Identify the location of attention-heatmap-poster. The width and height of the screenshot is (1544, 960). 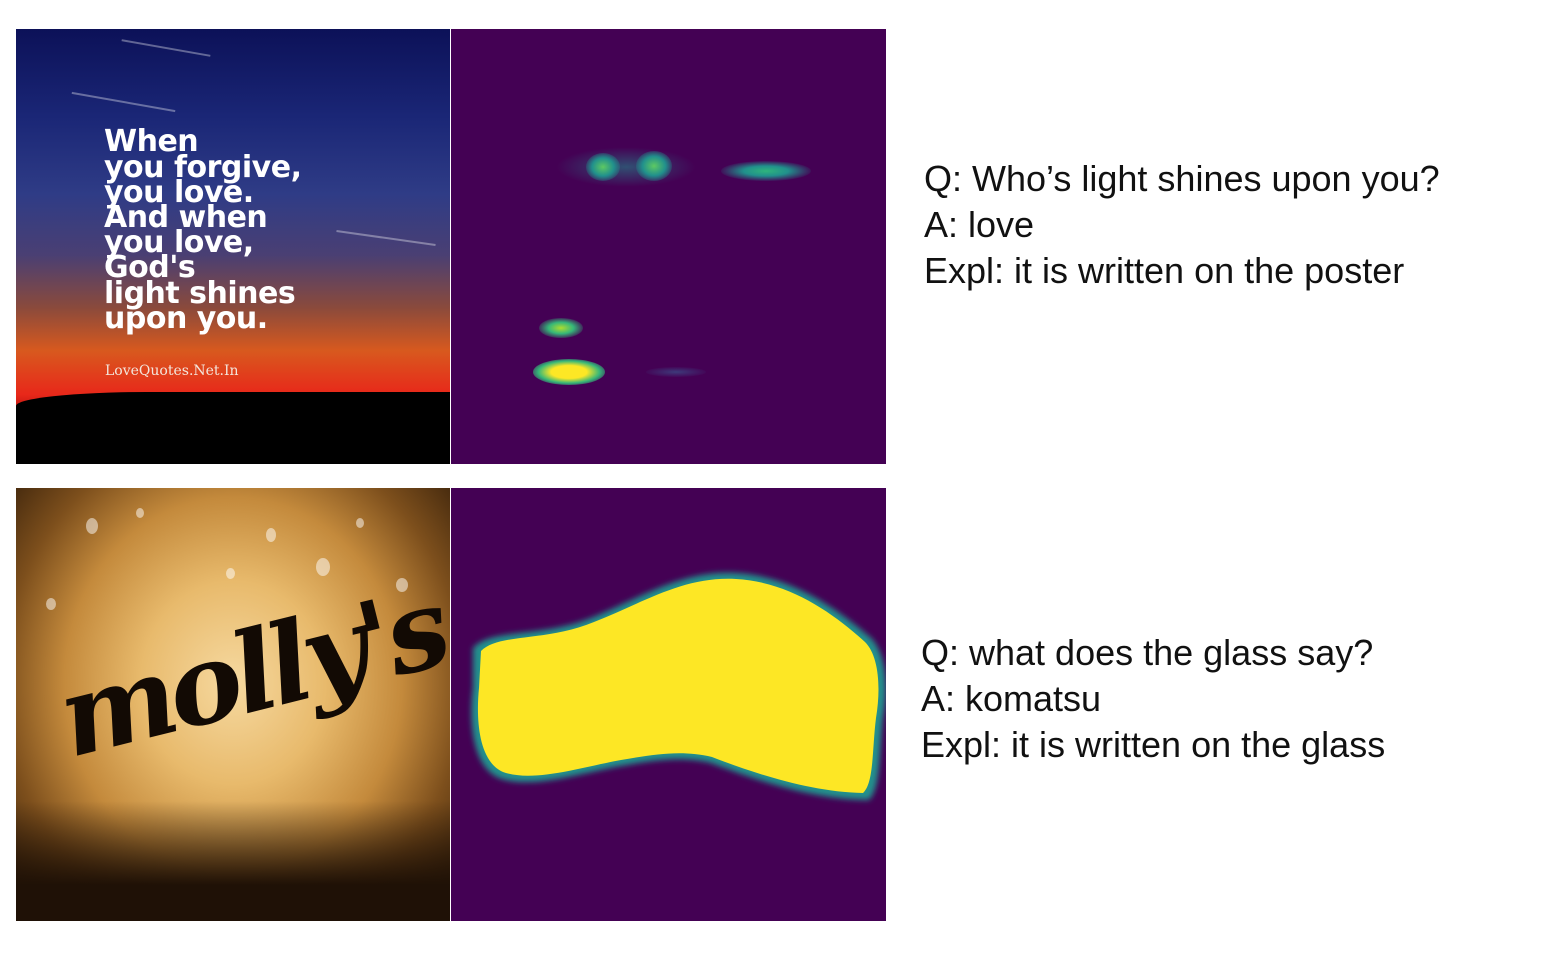
(668, 246).